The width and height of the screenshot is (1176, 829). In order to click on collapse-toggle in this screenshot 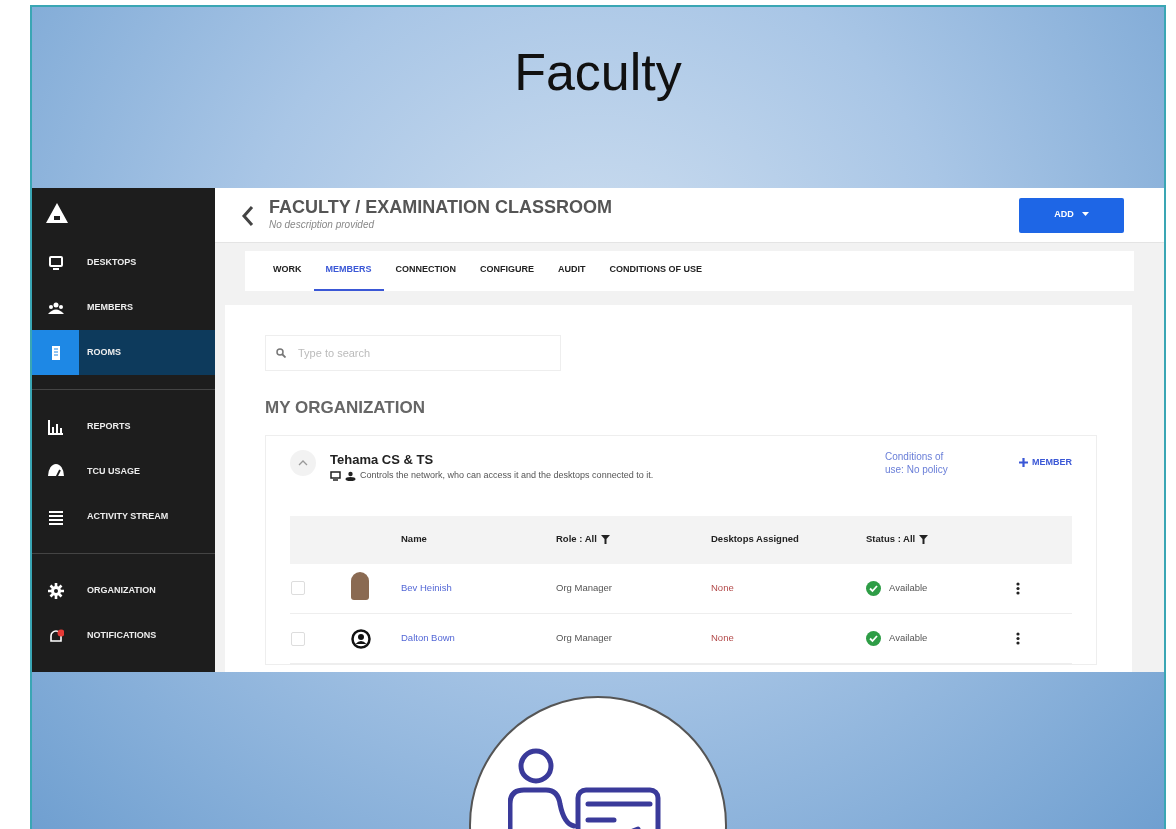, I will do `click(303, 462)`.